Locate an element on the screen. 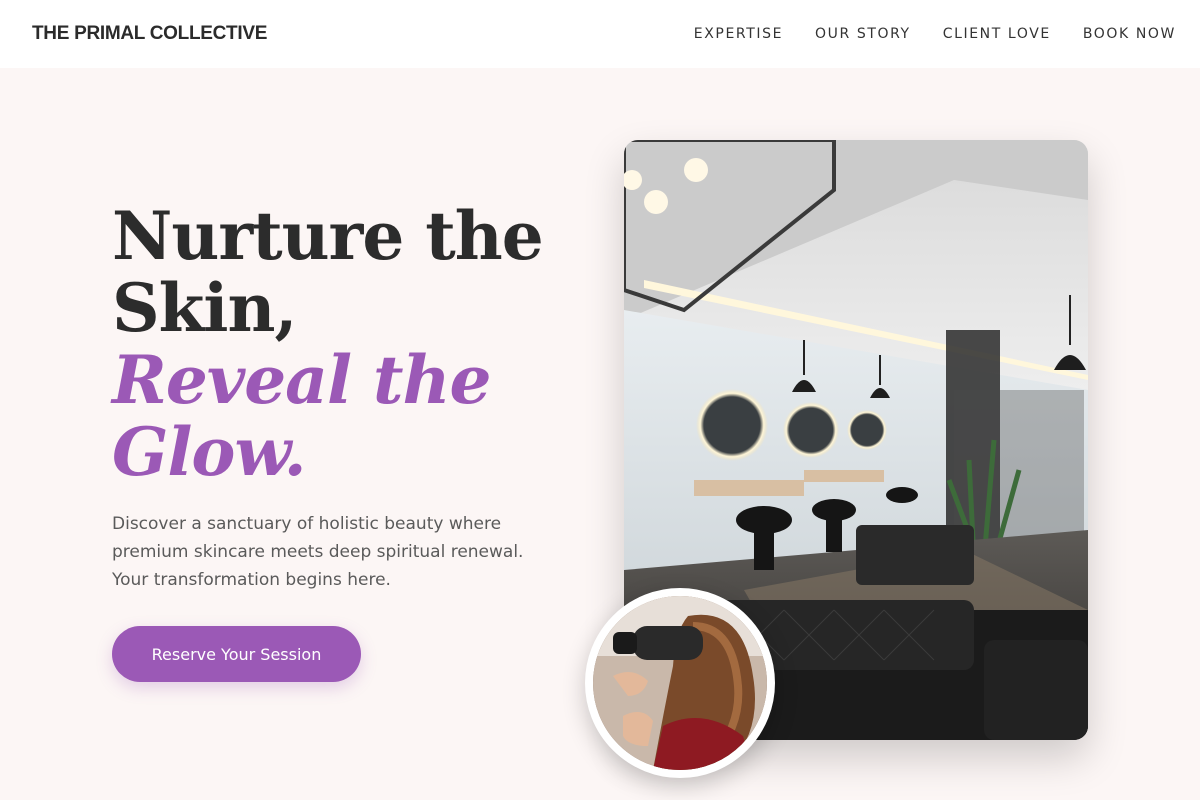 The height and width of the screenshot is (800, 1200). hero-title: Nurture the Skin, Reveal the Glow. is located at coordinates (347, 344).